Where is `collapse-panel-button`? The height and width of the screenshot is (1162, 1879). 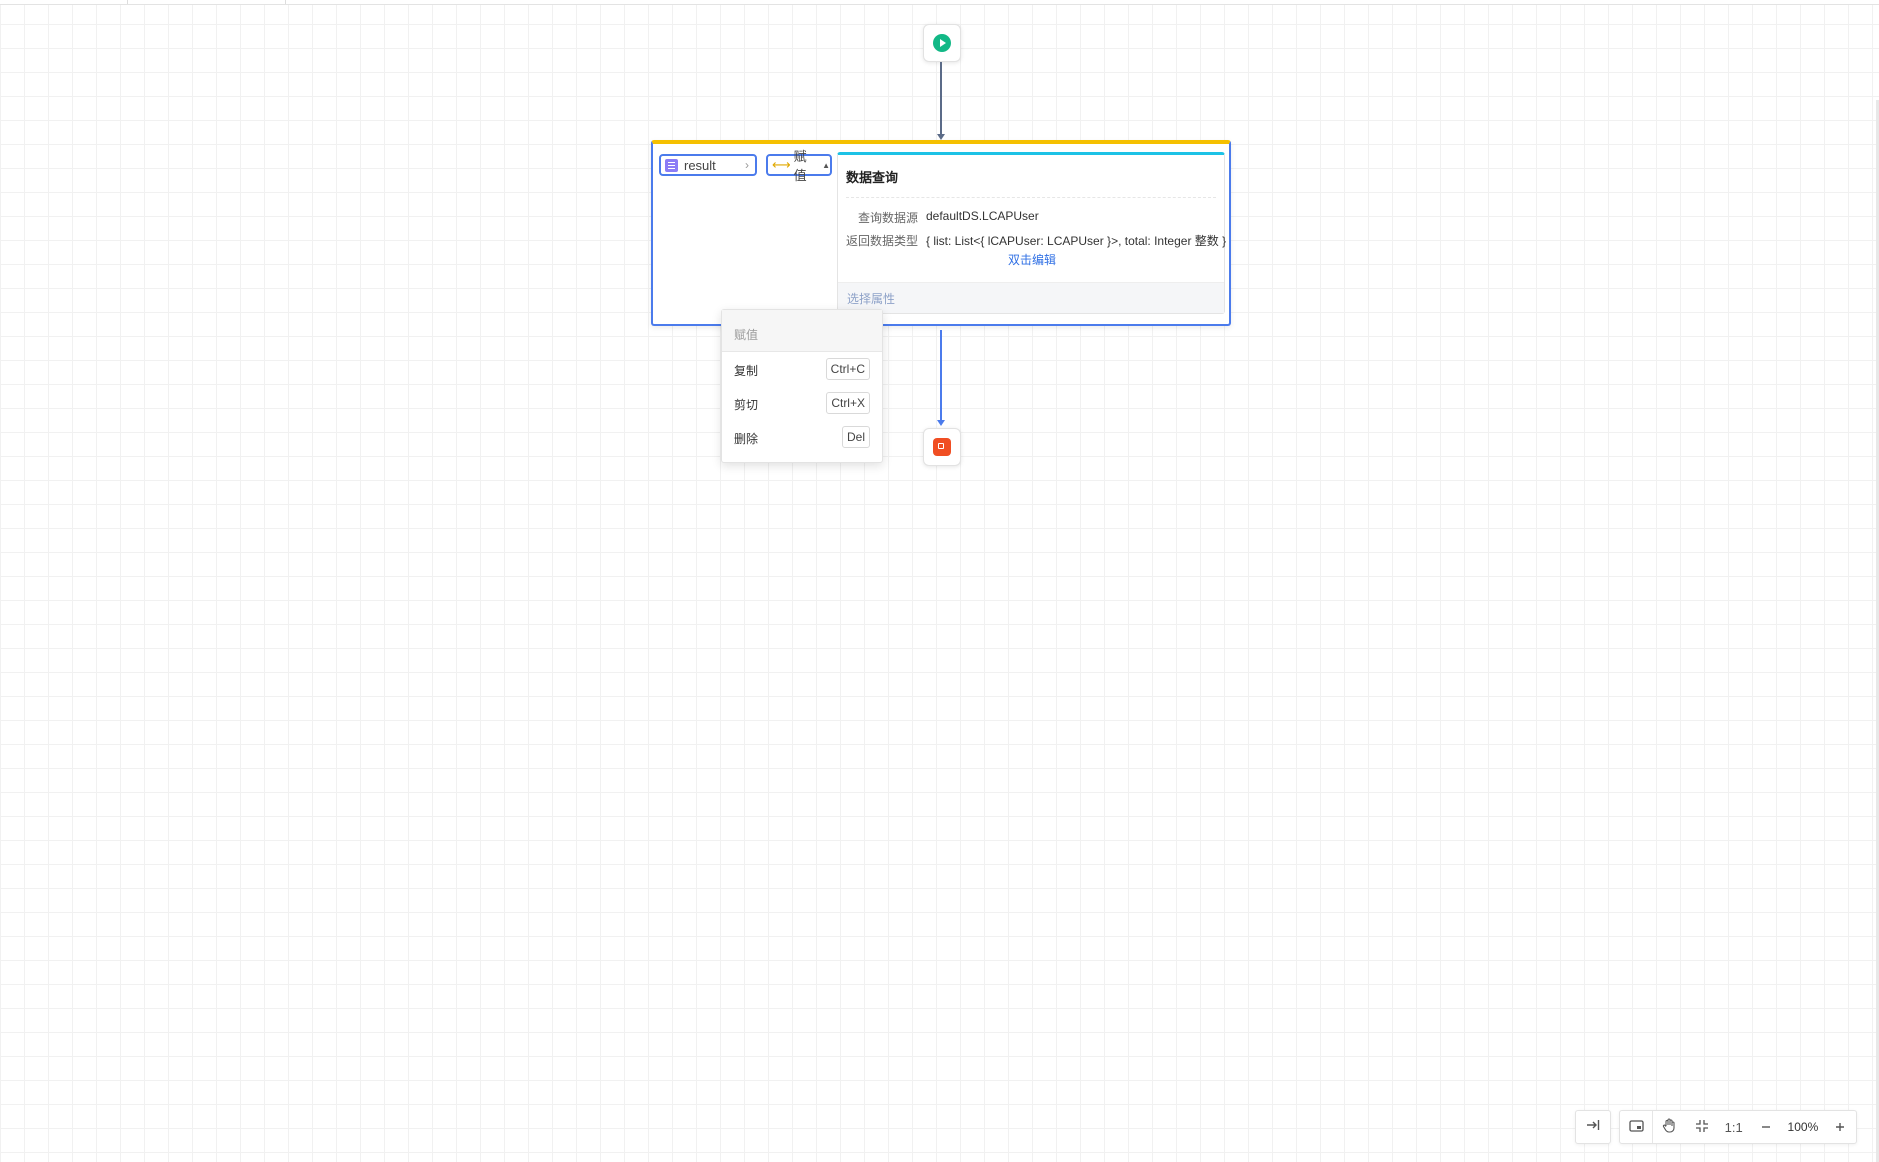
collapse-panel-button is located at coordinates (1593, 1127).